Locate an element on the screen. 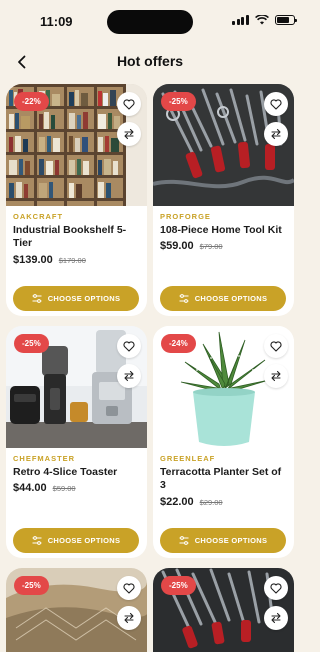  header: Hot offers is located at coordinates (150, 62).